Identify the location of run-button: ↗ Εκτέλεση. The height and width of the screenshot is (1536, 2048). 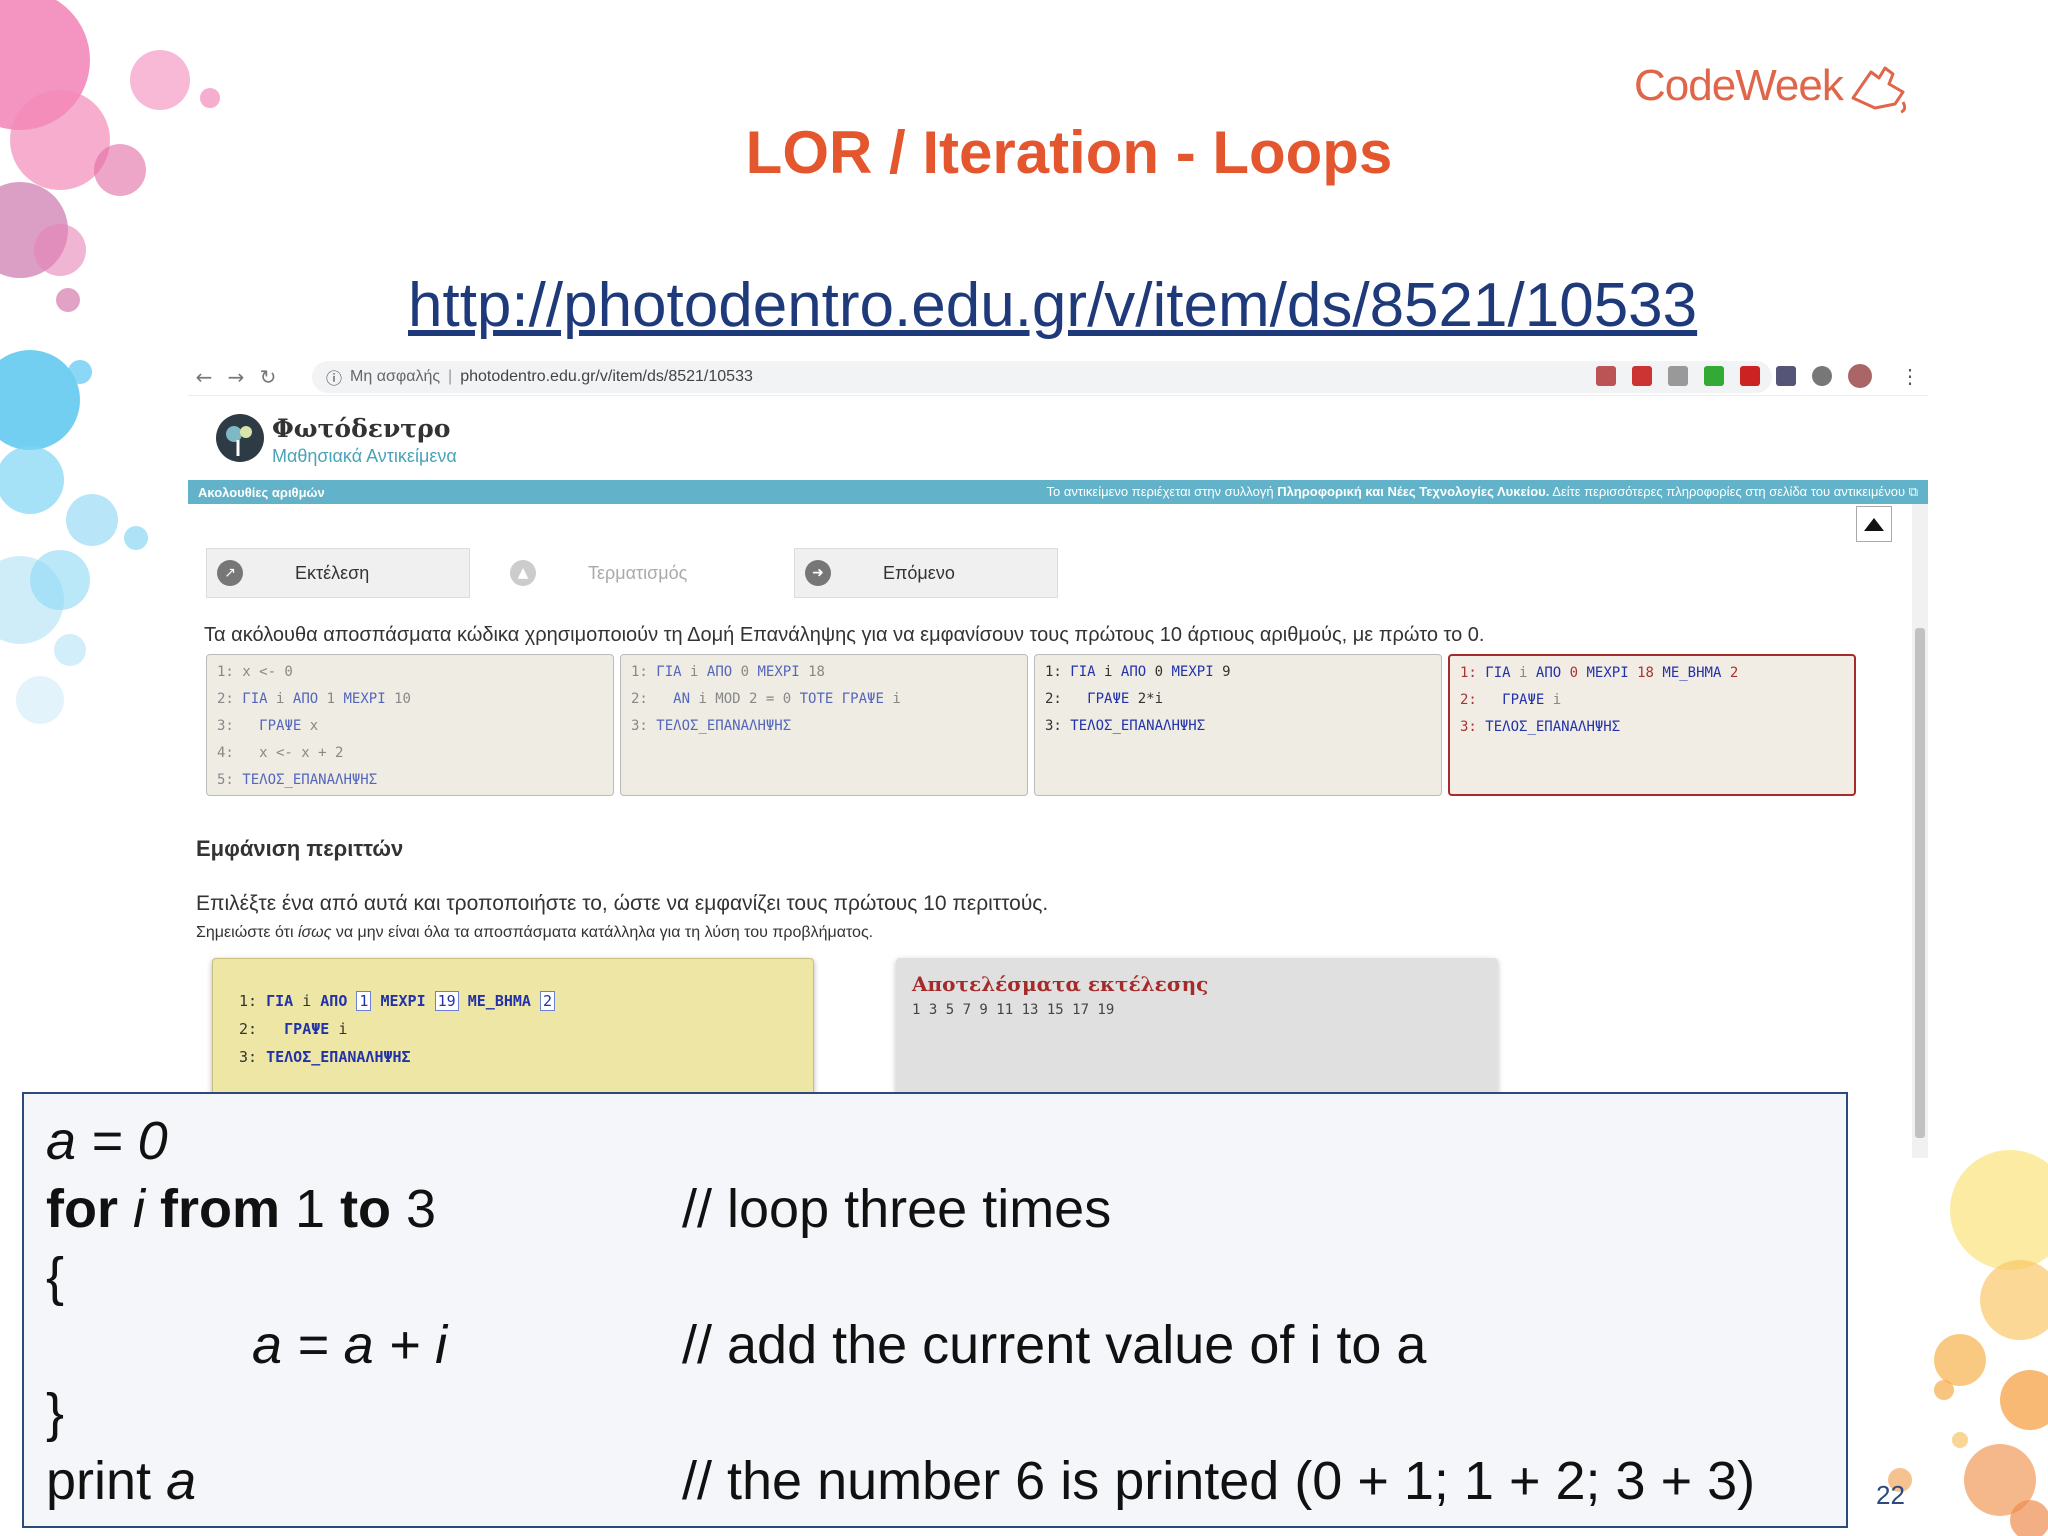
(338, 573).